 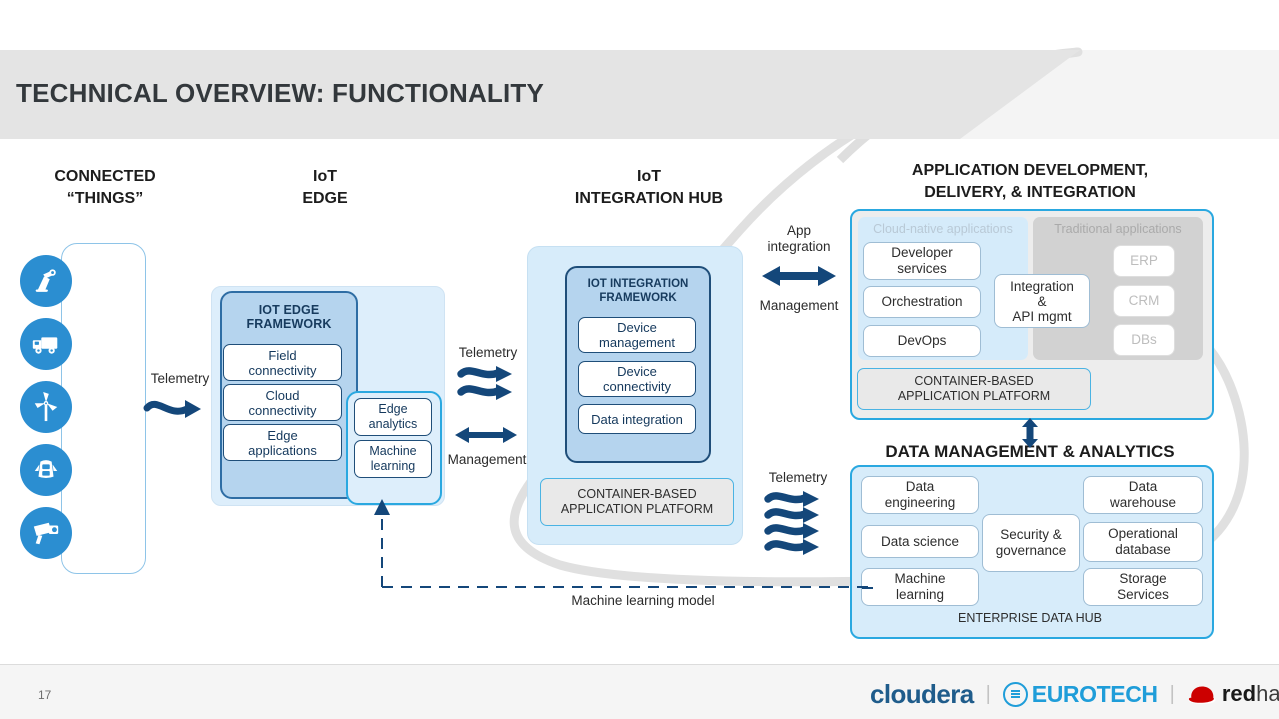 I want to click on ml-model-feedback-line, so click(x=621, y=543).